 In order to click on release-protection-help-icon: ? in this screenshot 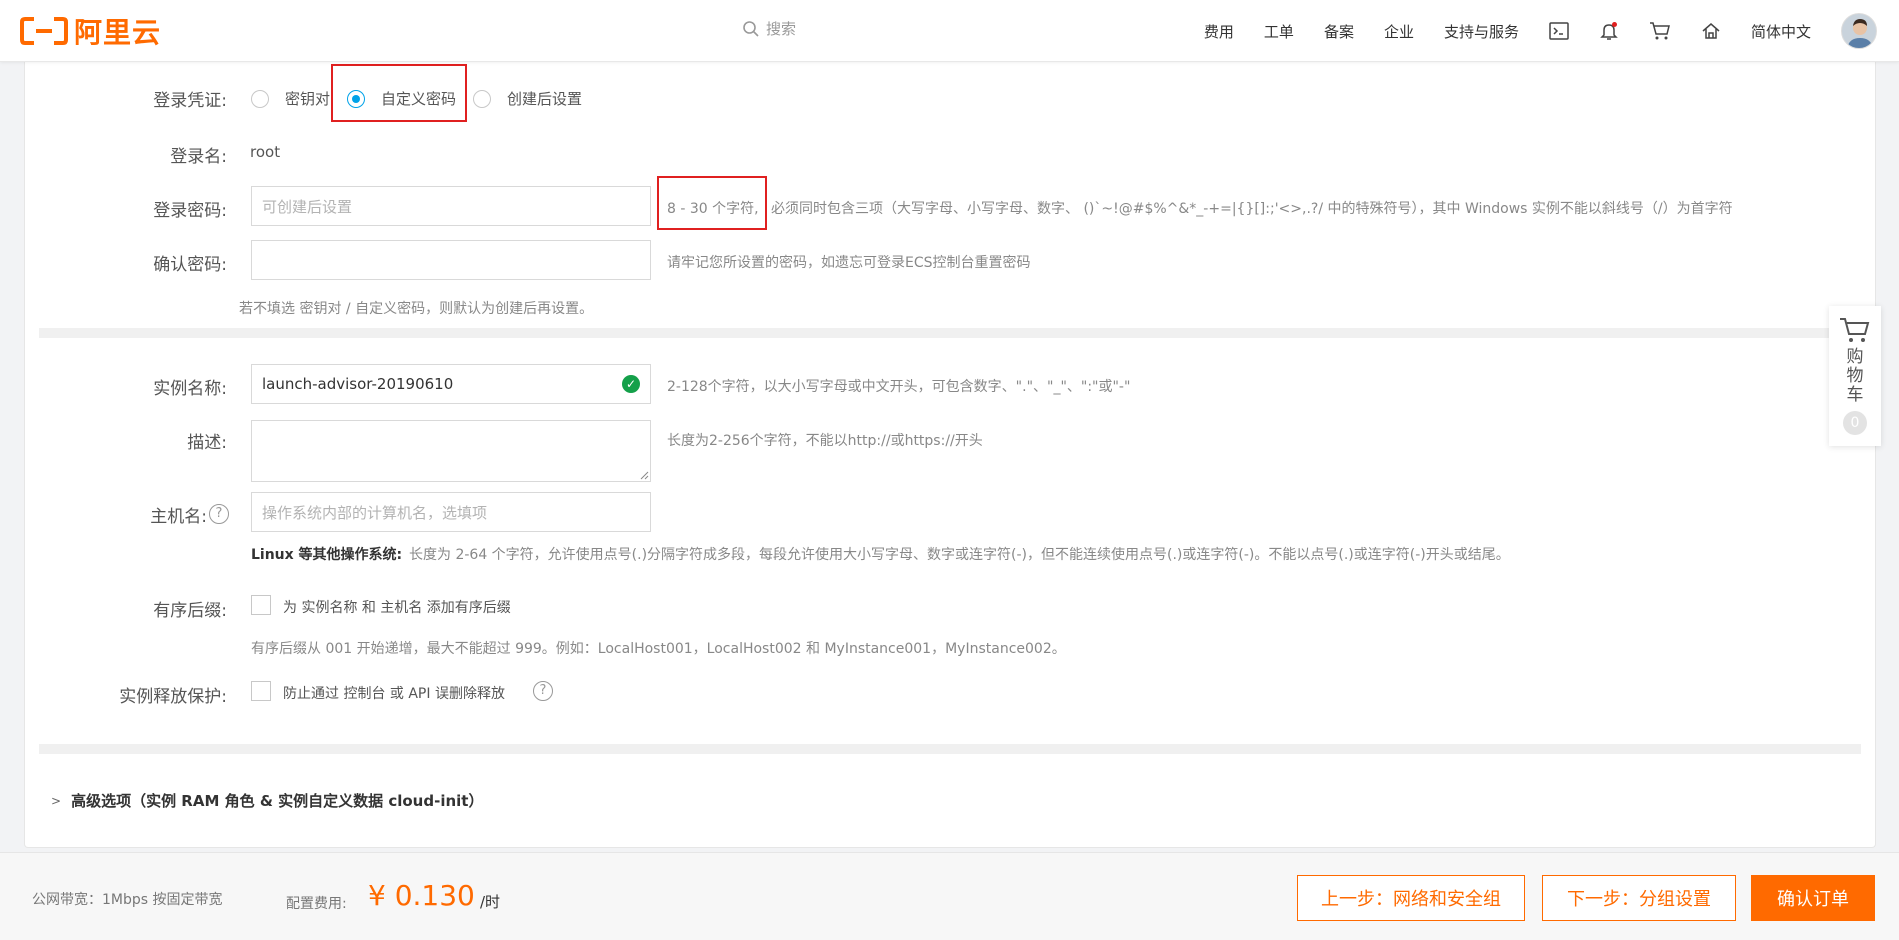, I will do `click(543, 691)`.